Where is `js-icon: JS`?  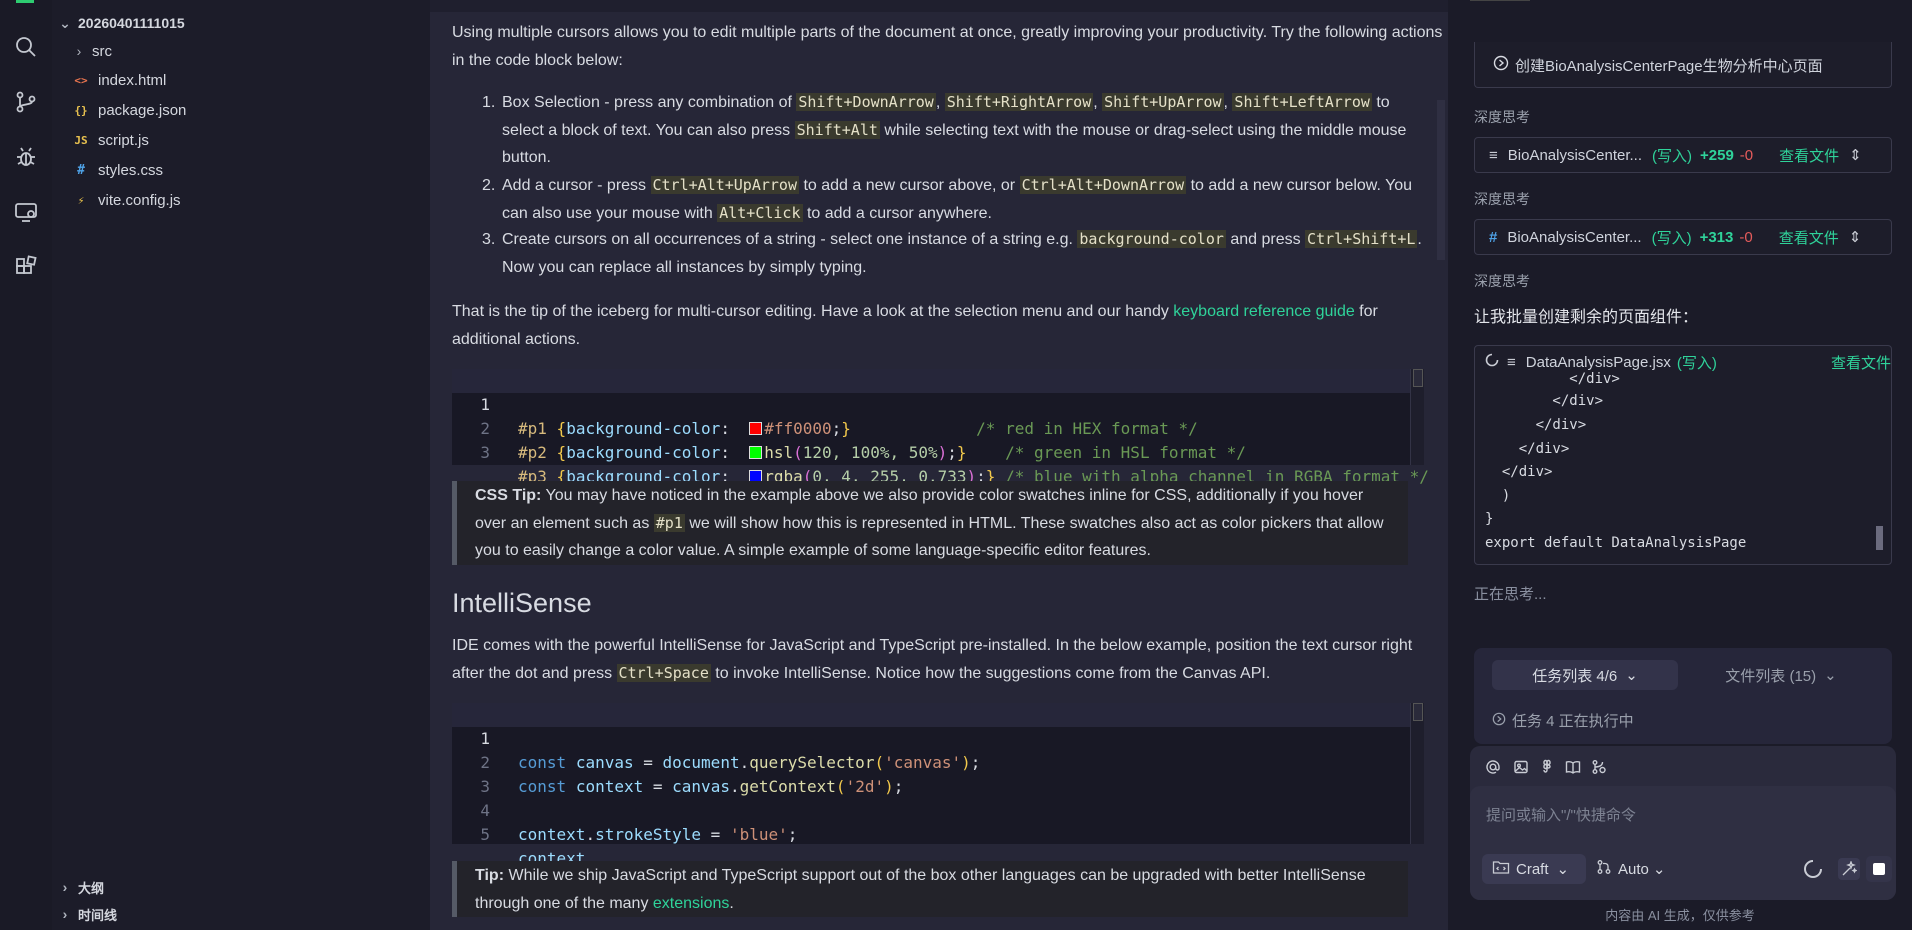
js-icon: JS is located at coordinates (81, 140).